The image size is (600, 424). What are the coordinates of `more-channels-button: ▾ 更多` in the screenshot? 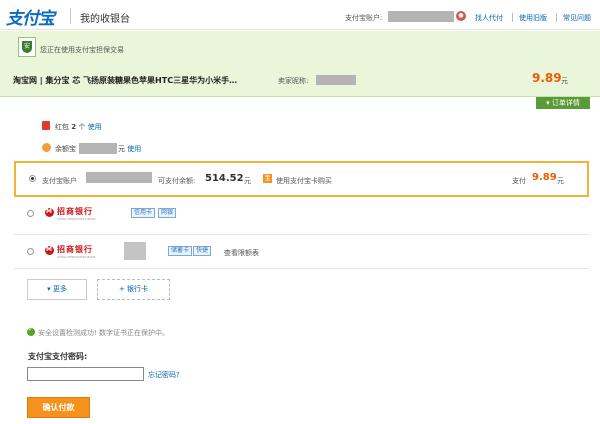 It's located at (57, 289).